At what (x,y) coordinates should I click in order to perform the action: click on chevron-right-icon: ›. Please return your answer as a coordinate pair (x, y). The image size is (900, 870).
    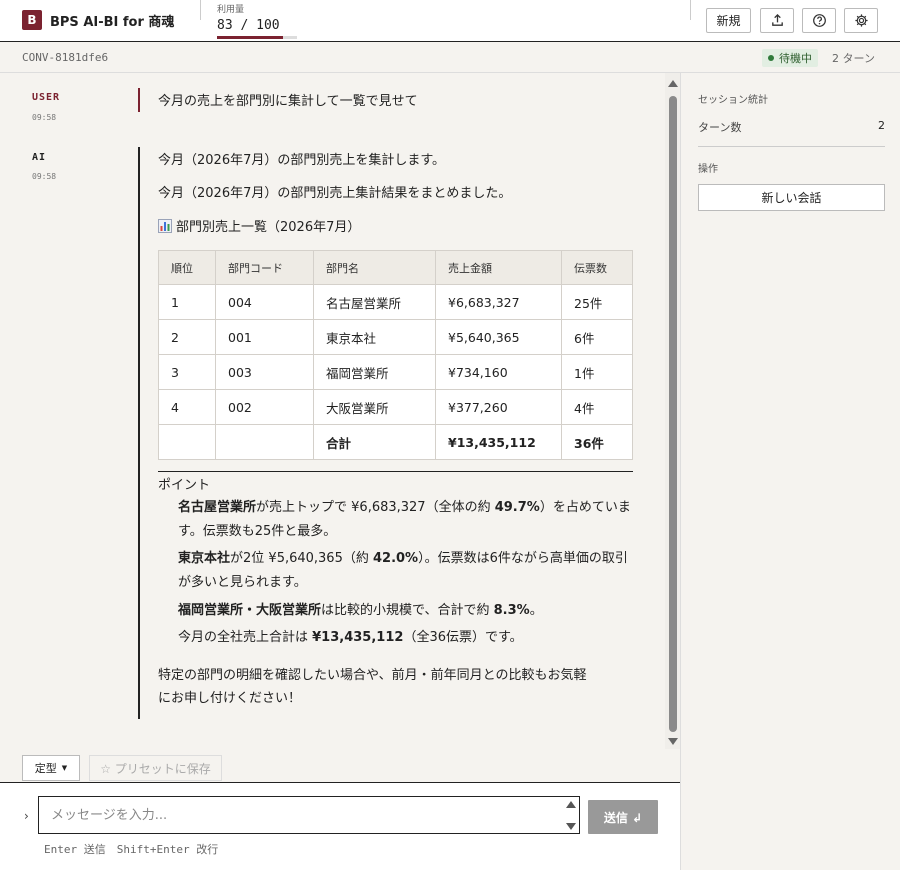
    Looking at the image, I should click on (26, 816).